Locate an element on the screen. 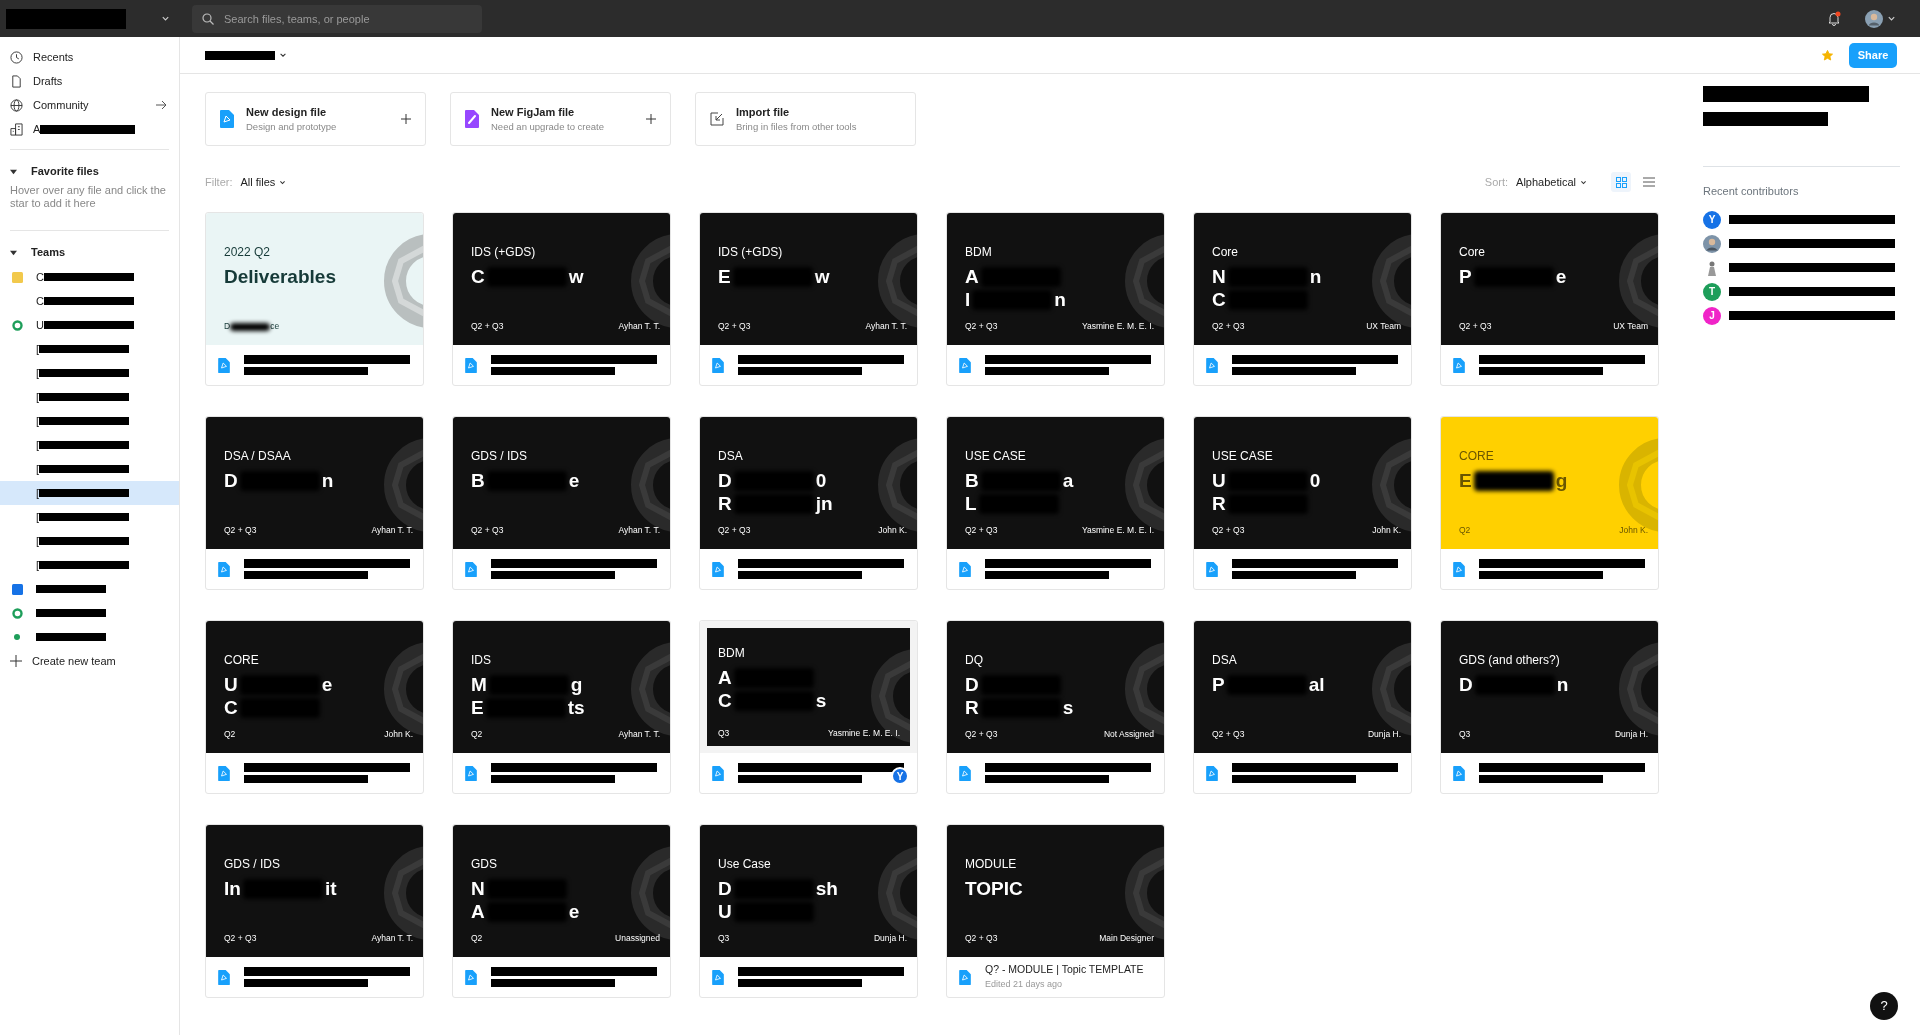  file-card: USE CASE B a L Q2 + Q3 Yasmine E. M. E. I. is located at coordinates (1055, 503).